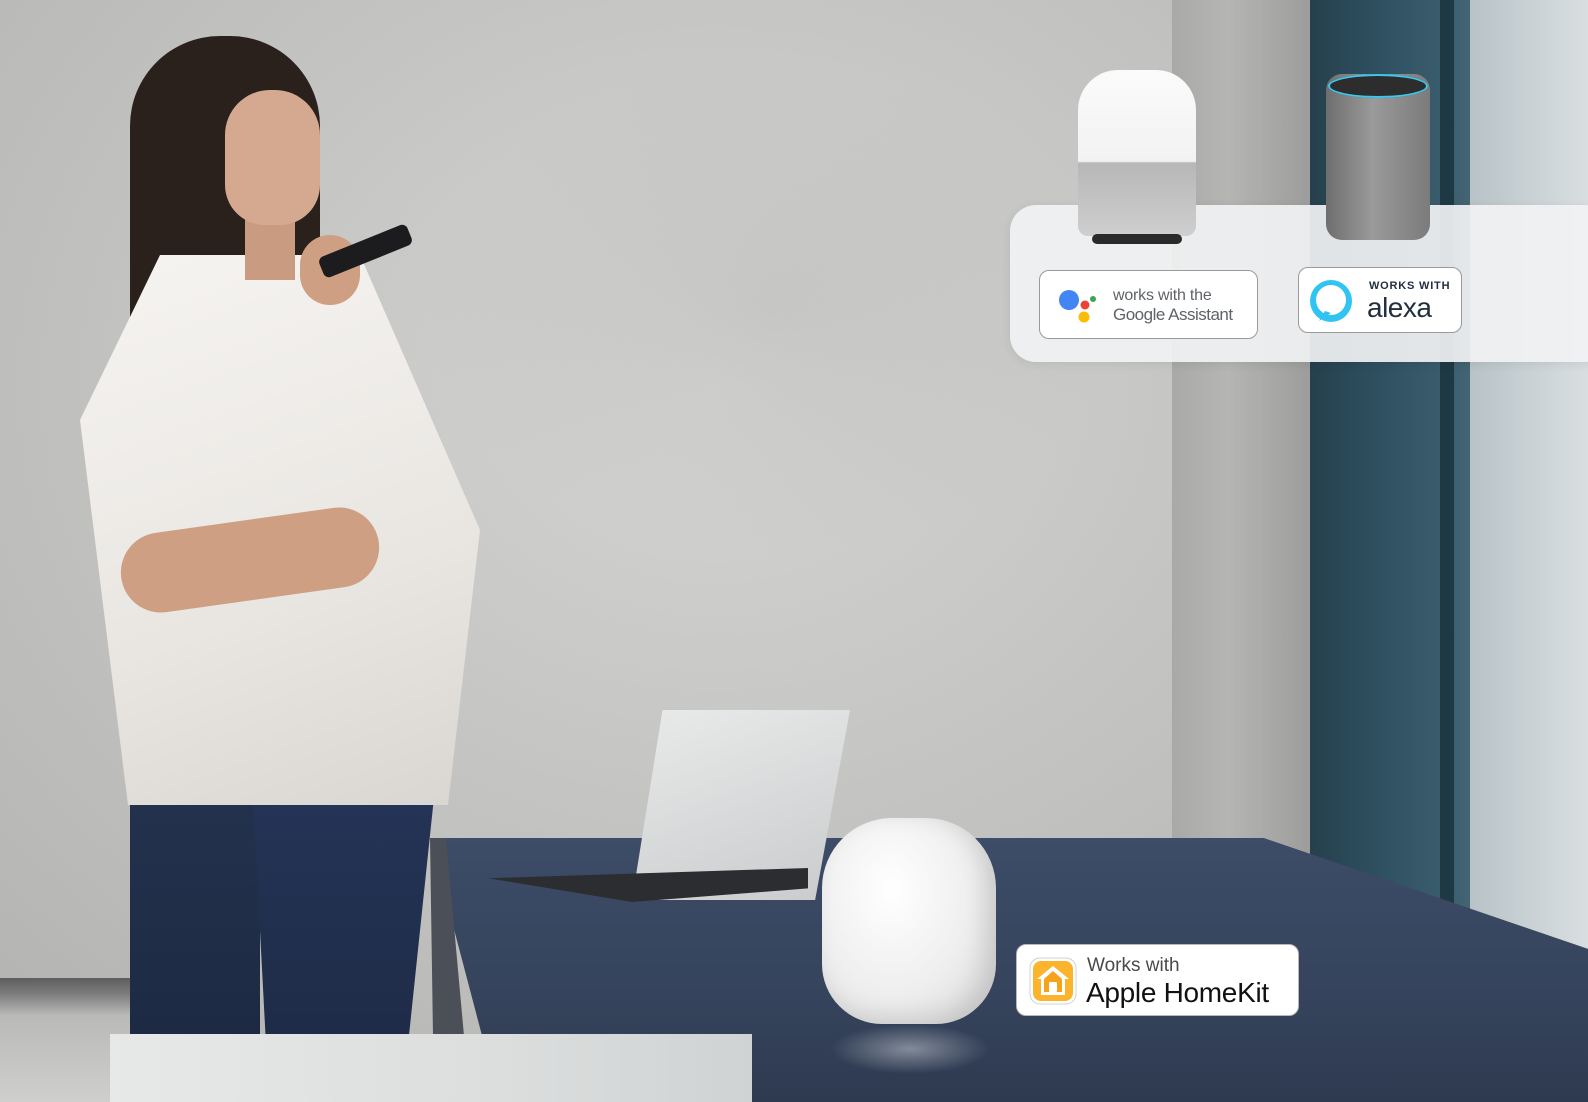 Image resolution: width=1588 pixels, height=1102 pixels. Describe the element at coordinates (1173, 314) in the screenshot. I see `google-badge-line2: Google Assistant` at that location.